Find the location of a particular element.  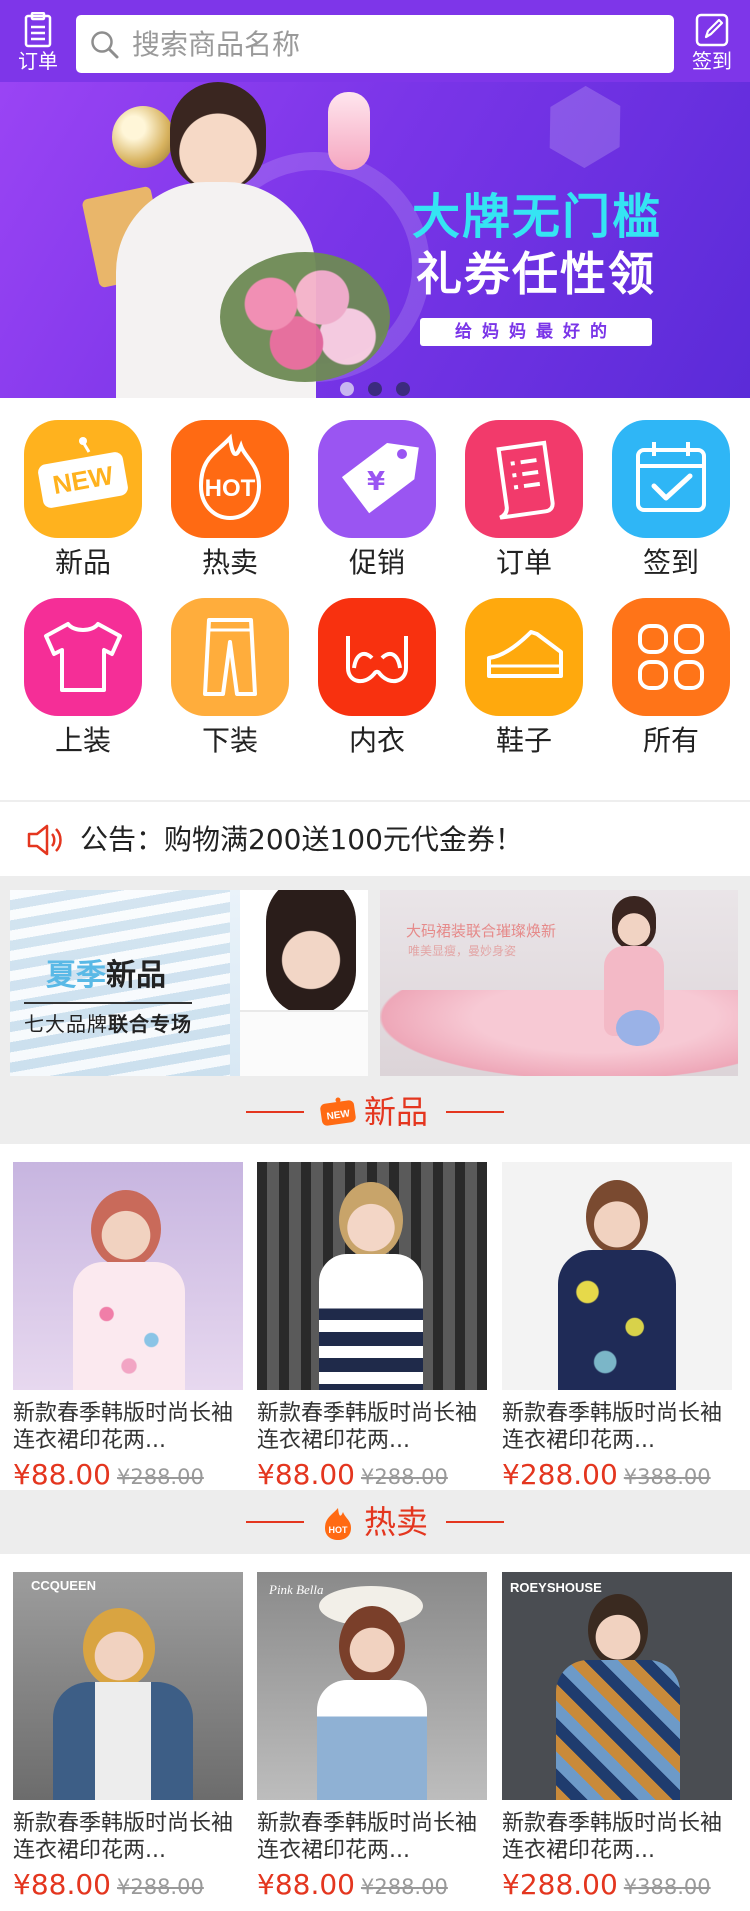

top-bar: 订单 签到 is located at coordinates (375, 41).